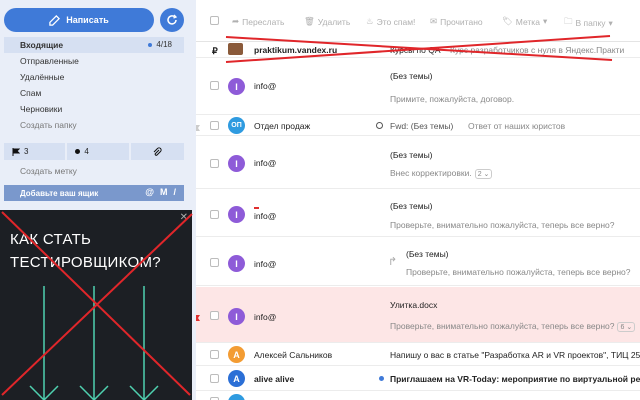 The image size is (640, 400). Describe the element at coordinates (42, 45) in the screenshot. I see `folder-label: Входящие` at that location.